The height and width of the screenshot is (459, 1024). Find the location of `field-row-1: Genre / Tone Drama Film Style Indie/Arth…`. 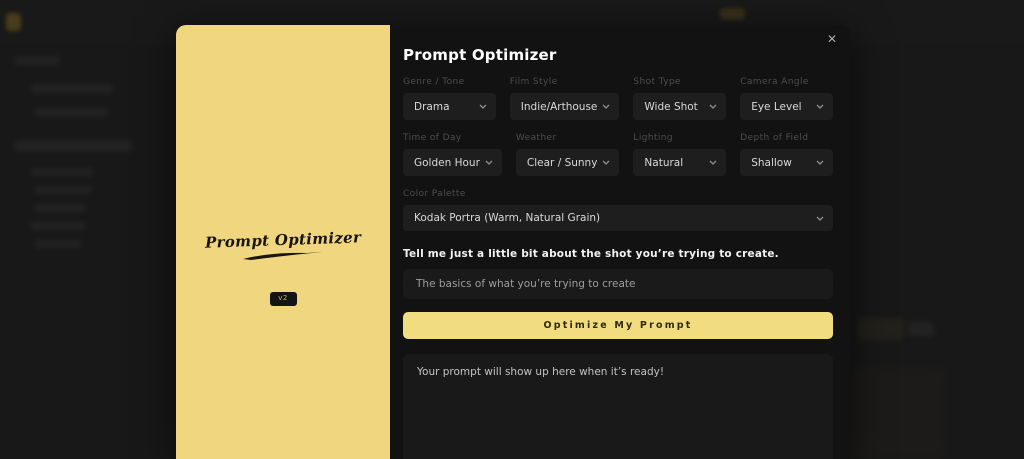

field-row-1: Genre / Tone Drama Film Style Indie/Arth… is located at coordinates (618, 98).